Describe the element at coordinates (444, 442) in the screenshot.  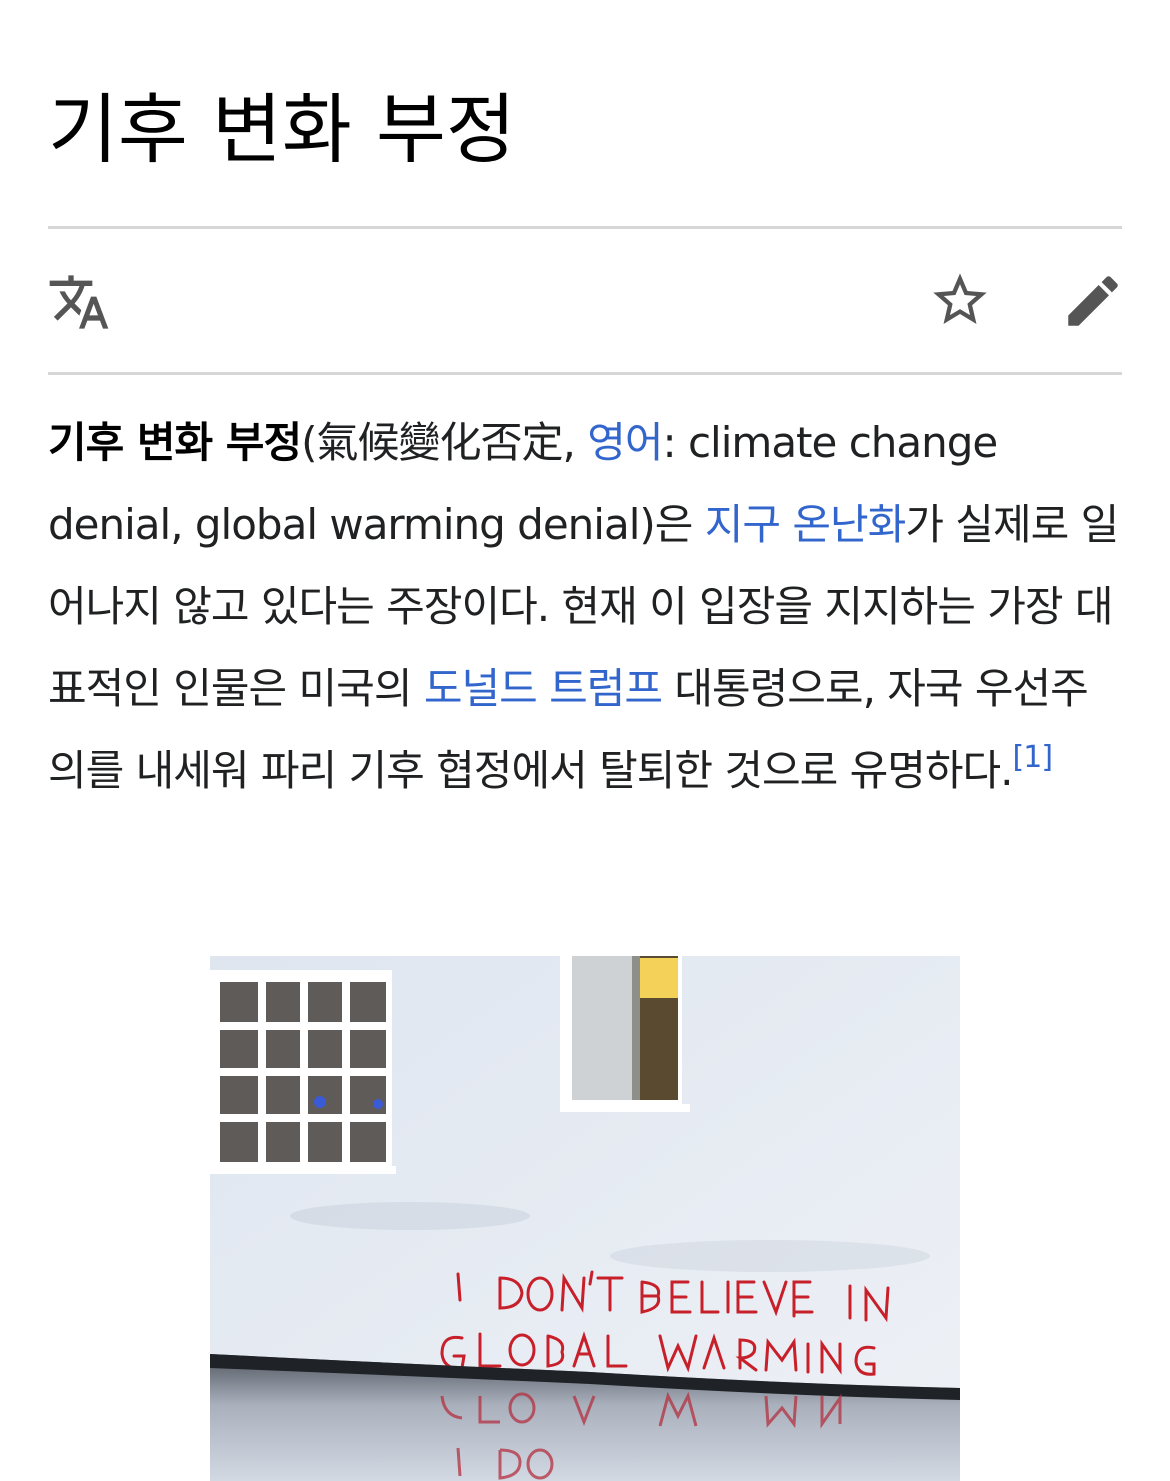
I see `lead-hanja: (氣候變化否定,` at that location.